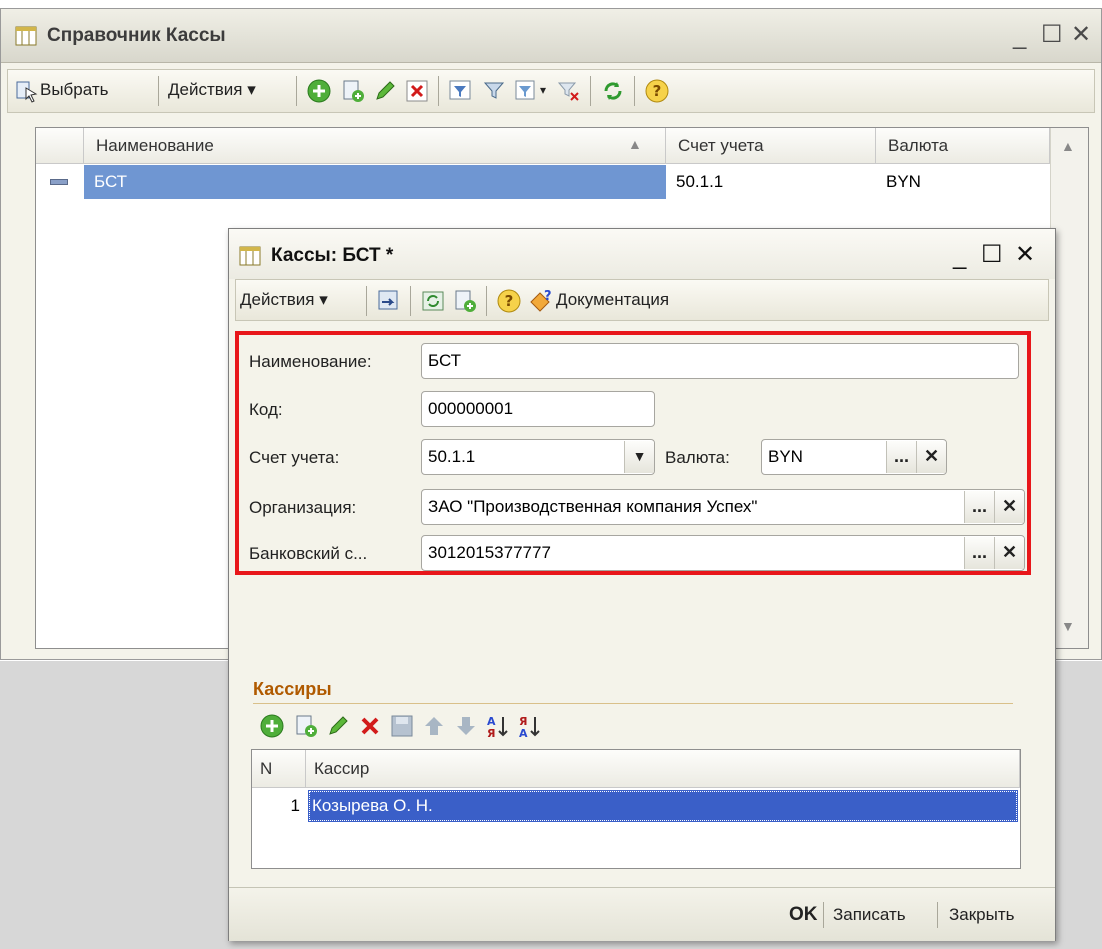 Image resolution: width=1102 pixels, height=949 pixels. I want to click on chevron-down-icon: ▾, so click(543, 90).